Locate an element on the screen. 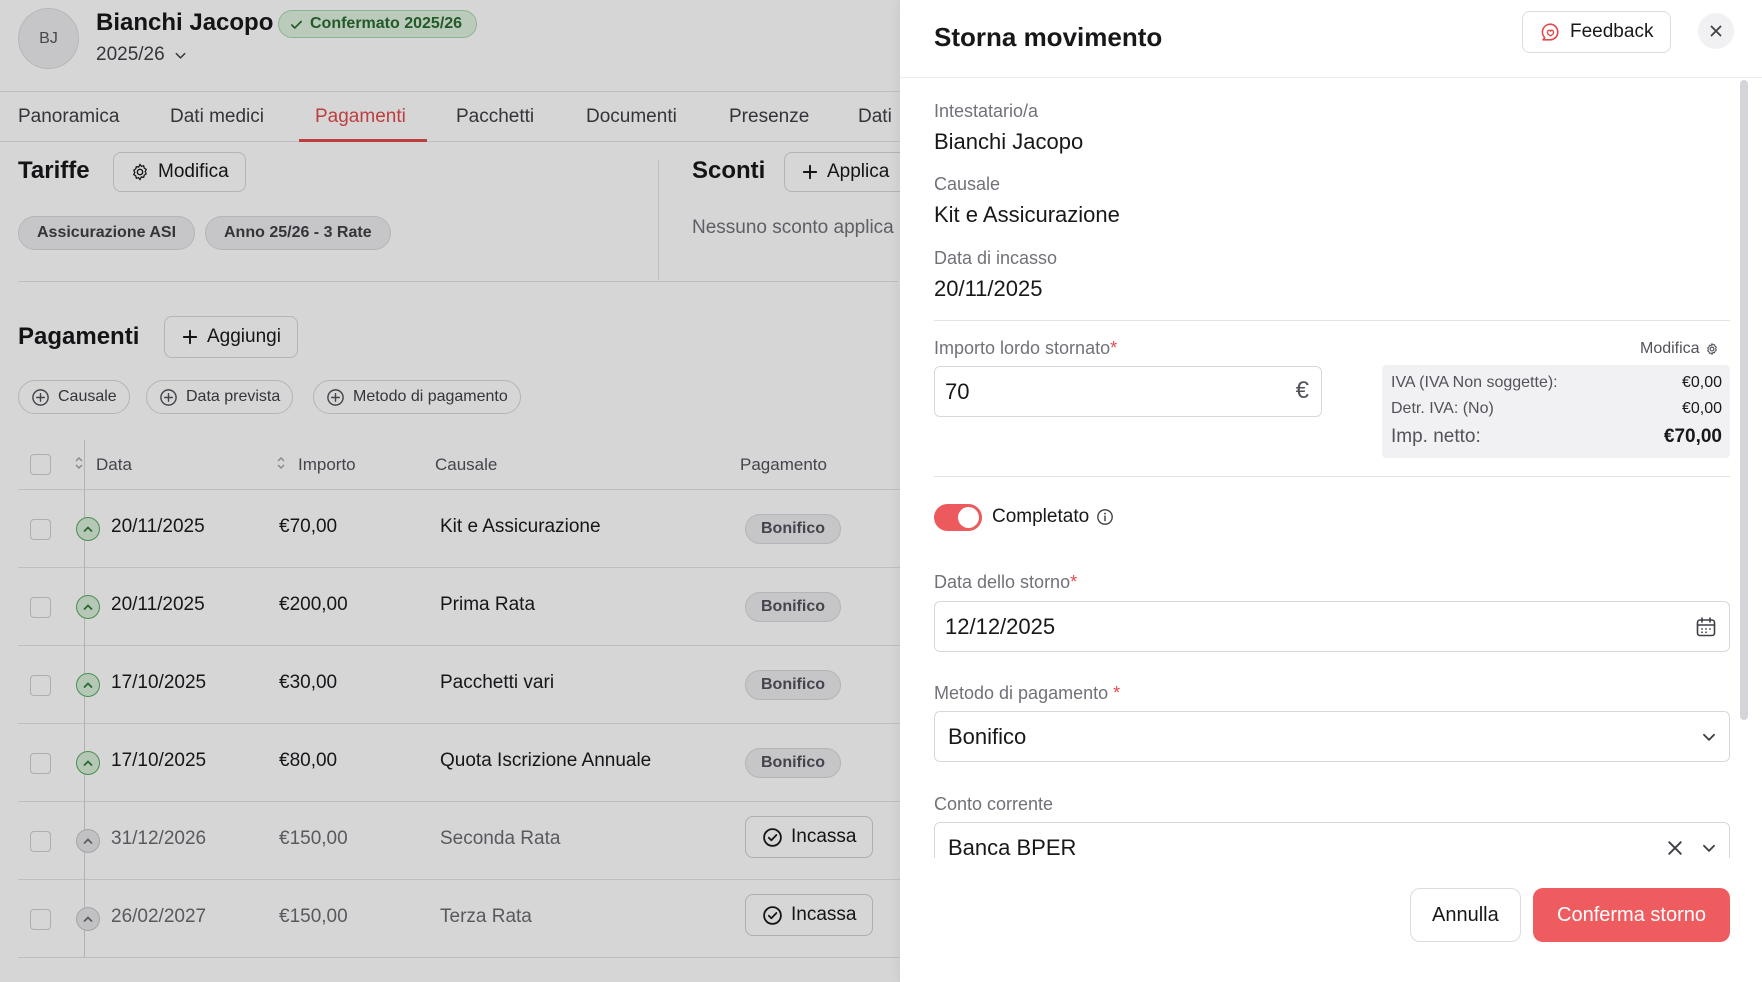 Image resolution: width=1762 pixels, height=982 pixels. close-button is located at coordinates (1716, 31).